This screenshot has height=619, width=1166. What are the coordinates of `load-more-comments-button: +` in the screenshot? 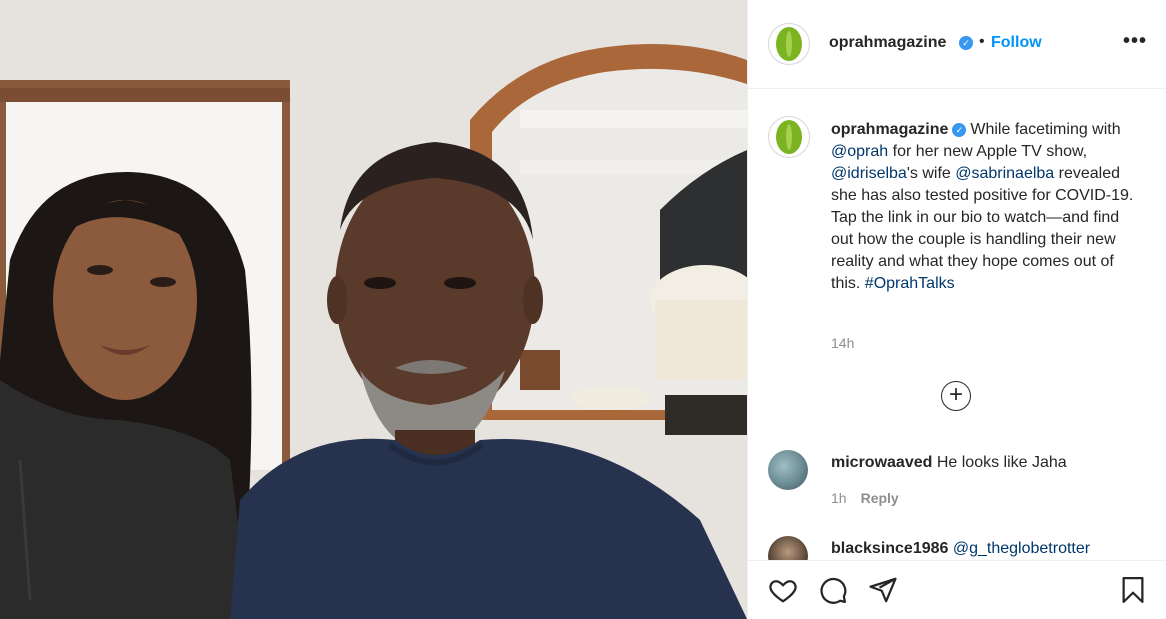 It's located at (956, 396).